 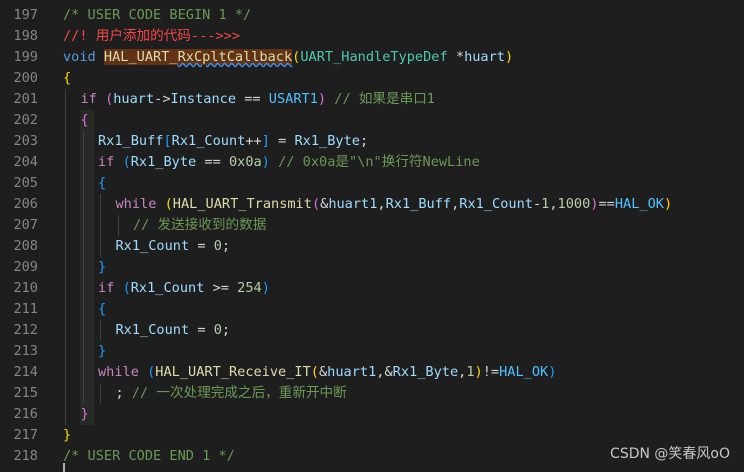 I want to click on code-token: void, so click(x=83, y=57).